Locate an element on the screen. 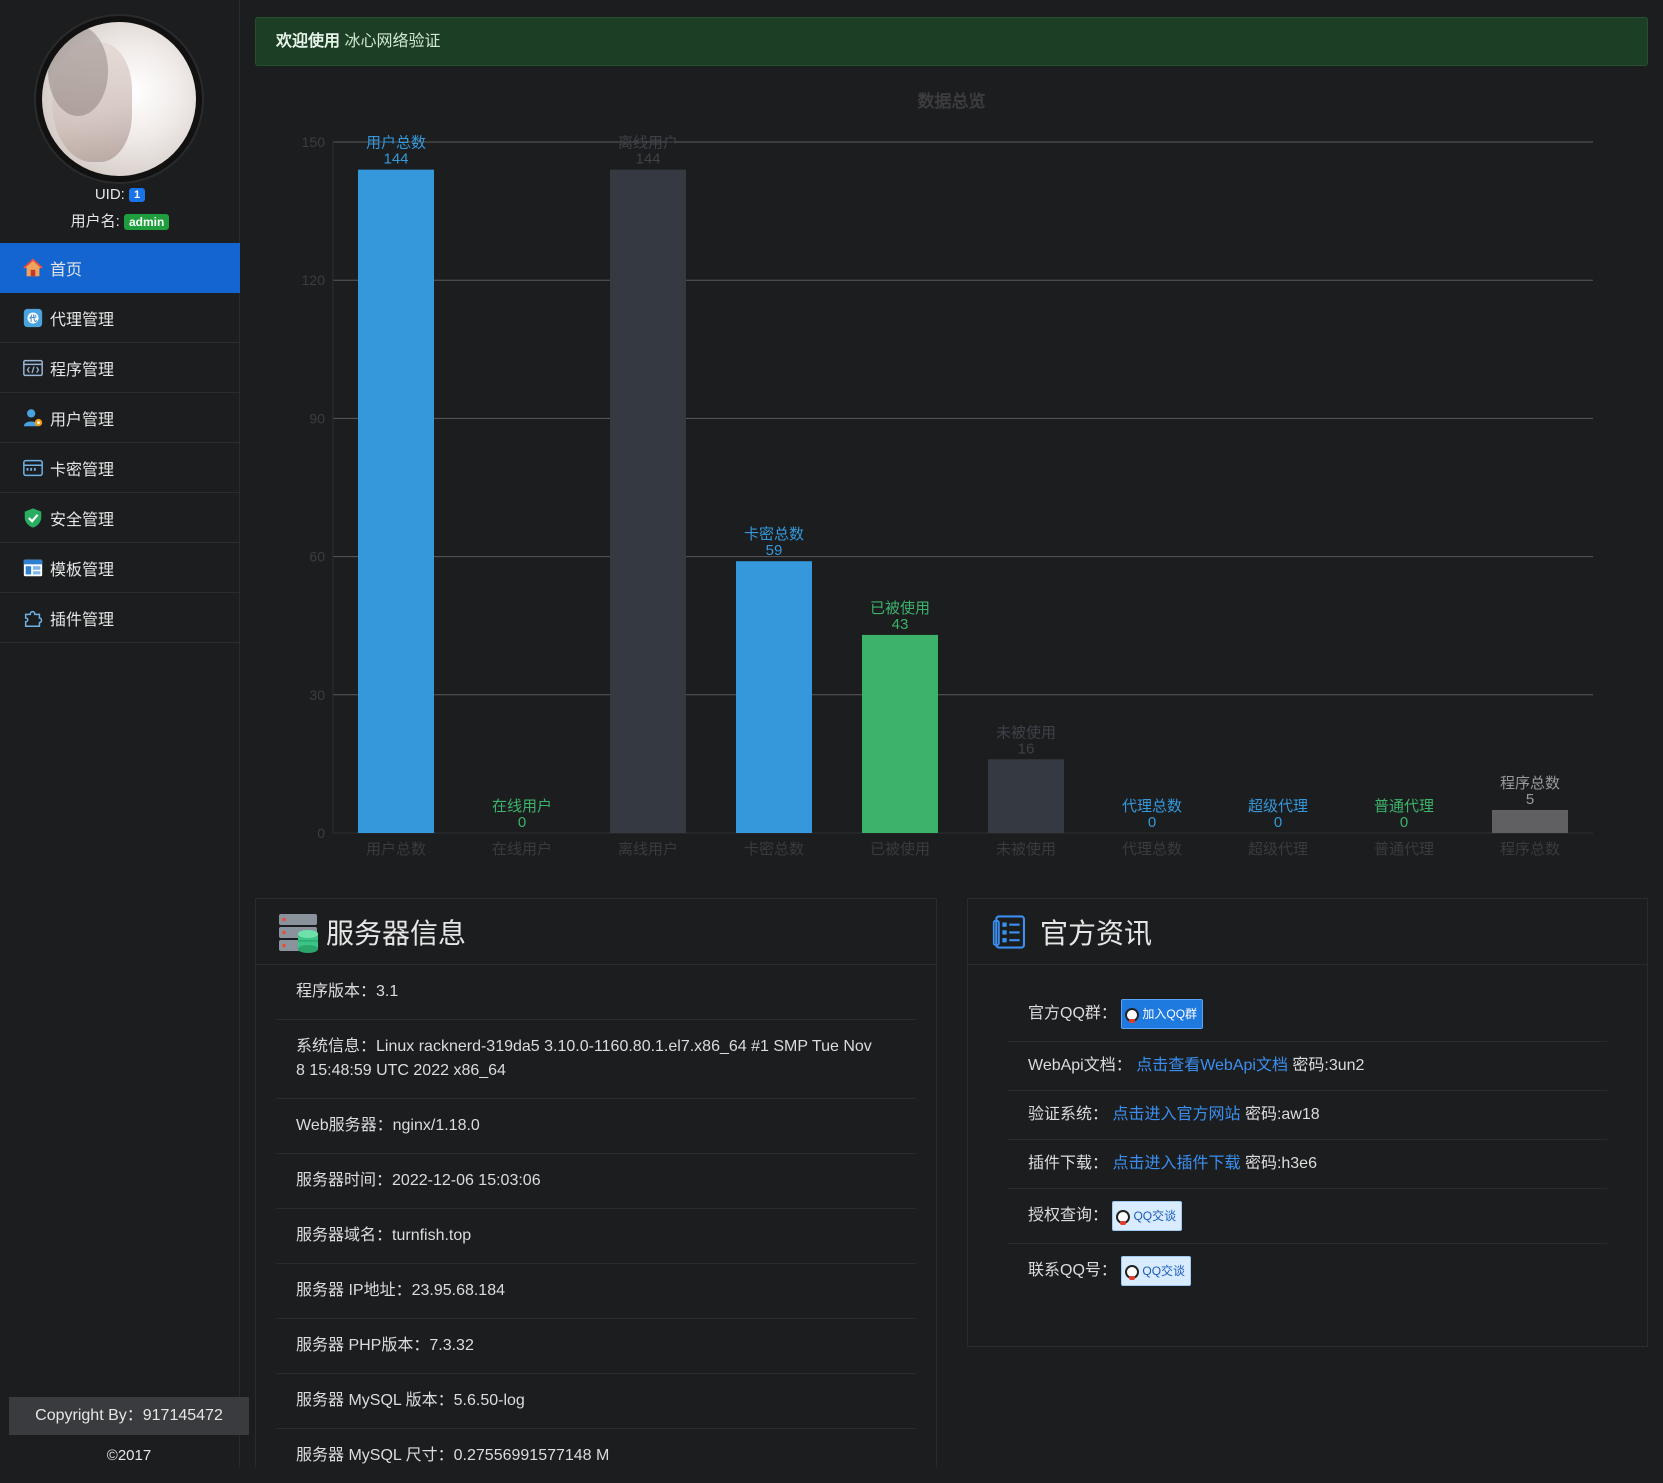 The image size is (1663, 1483). sidebar-item-label: 用户管理 is located at coordinates (82, 420).